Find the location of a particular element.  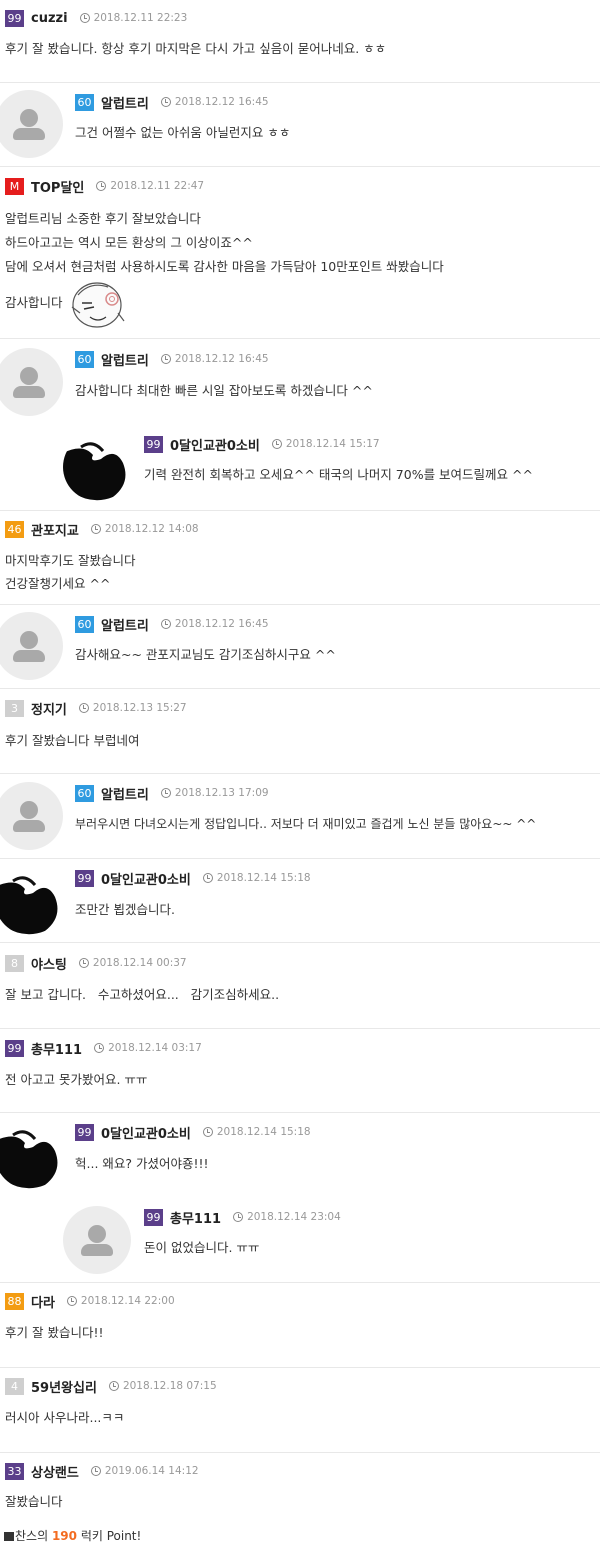

emoticon-sticker is located at coordinates (98, 305).